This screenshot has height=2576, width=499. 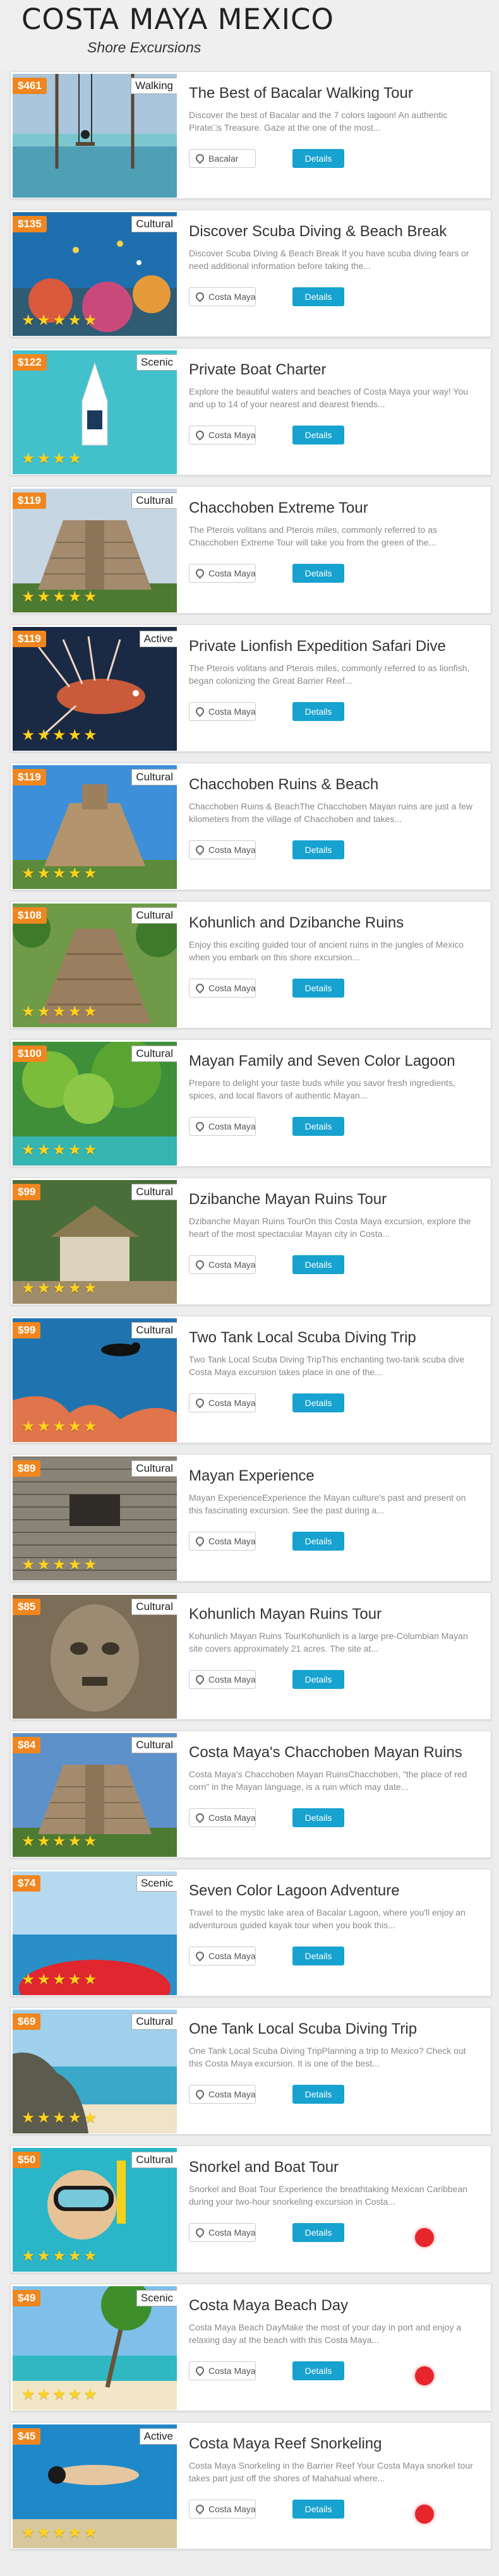 I want to click on excursion-title: Private Lionfish Expedition Safari Dive, so click(x=338, y=646).